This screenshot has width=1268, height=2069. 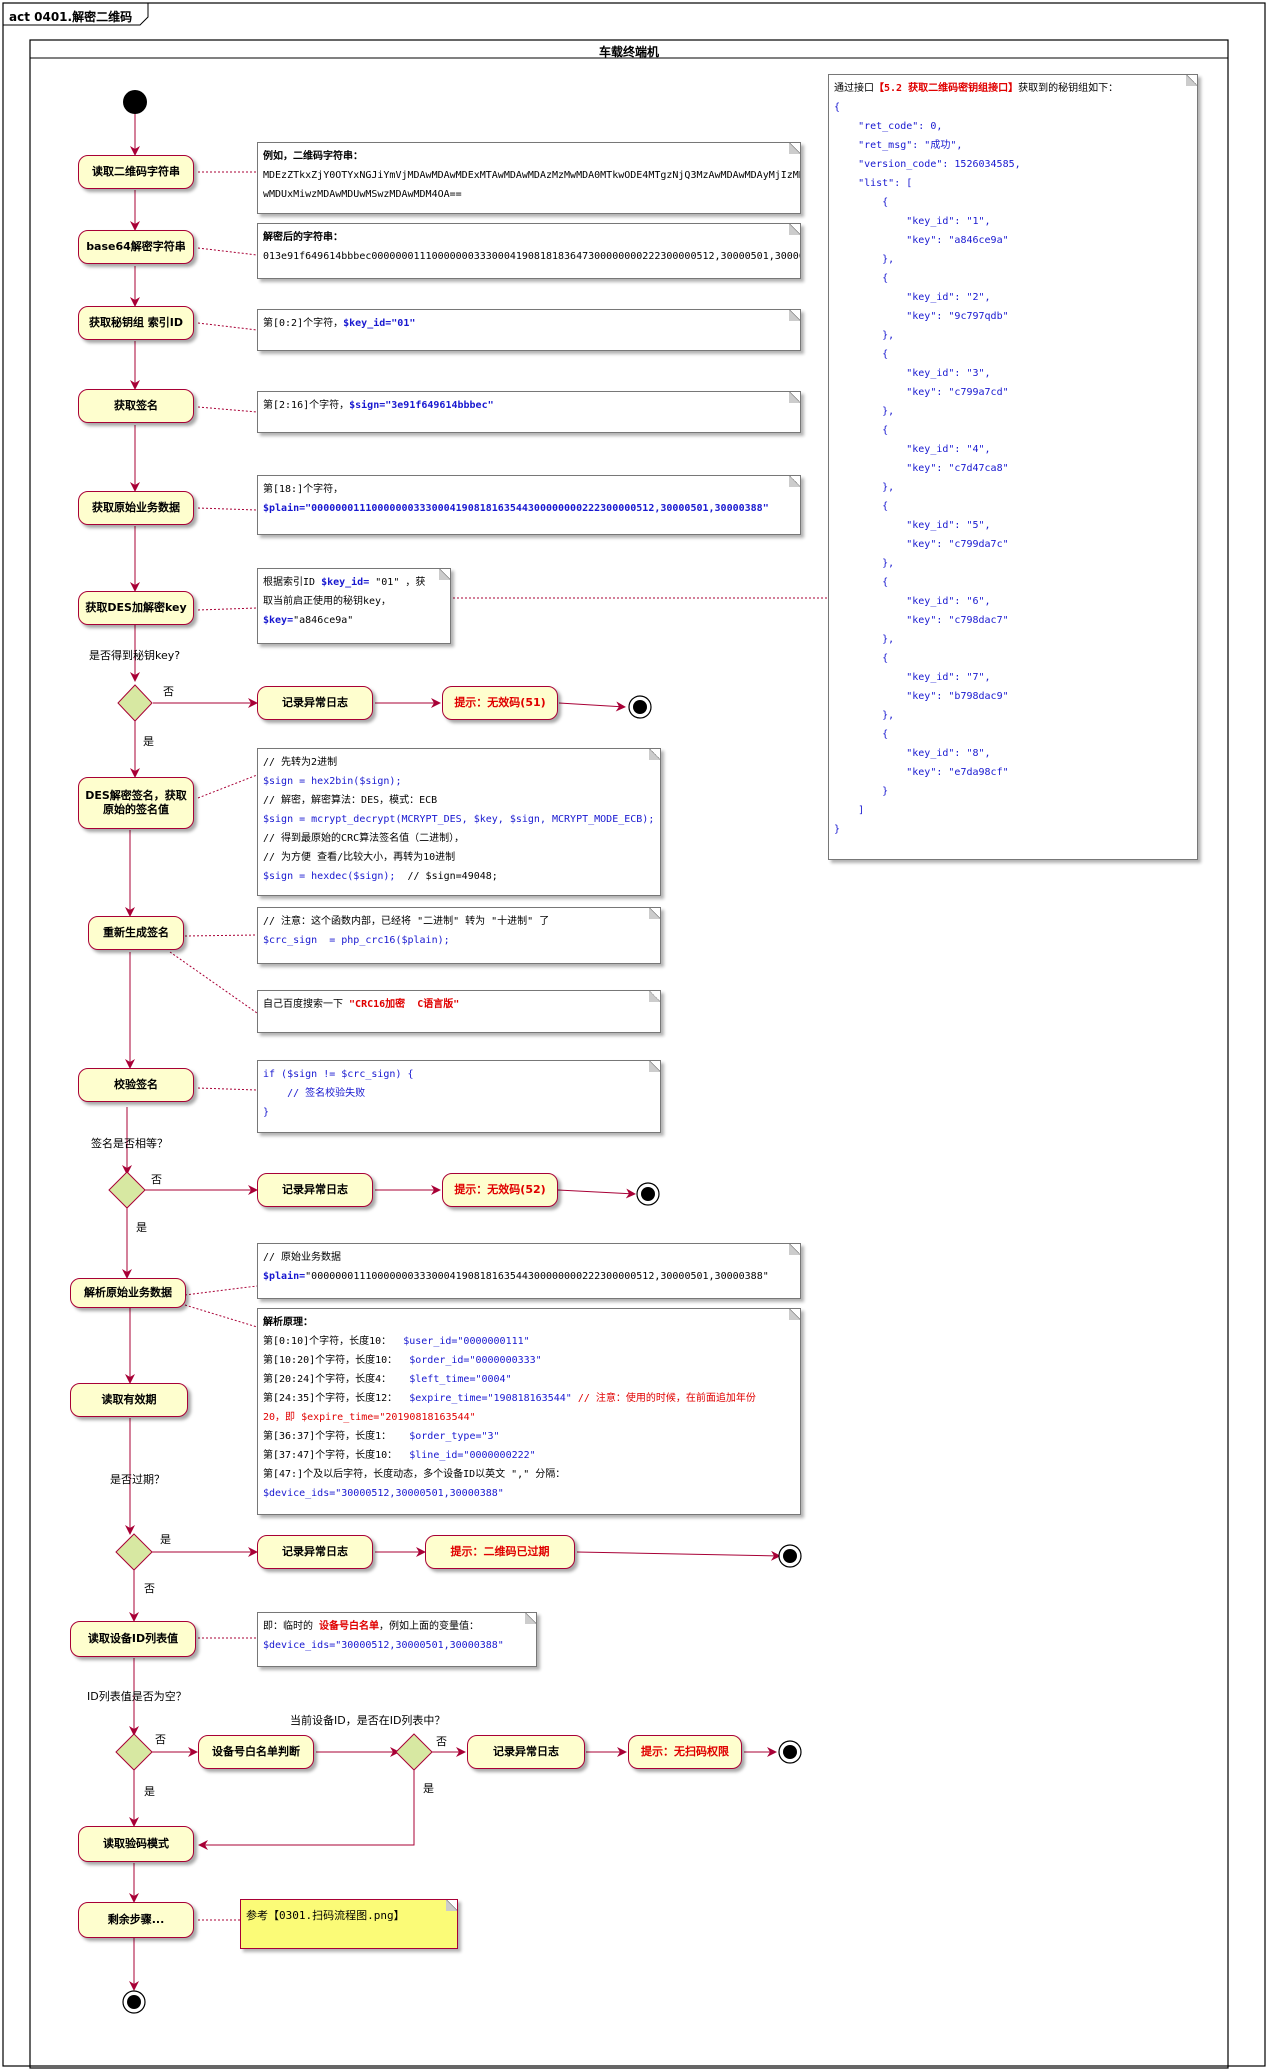 I want to click on activity-no-permission: 提示：无扫码权限, so click(x=685, y=1752).